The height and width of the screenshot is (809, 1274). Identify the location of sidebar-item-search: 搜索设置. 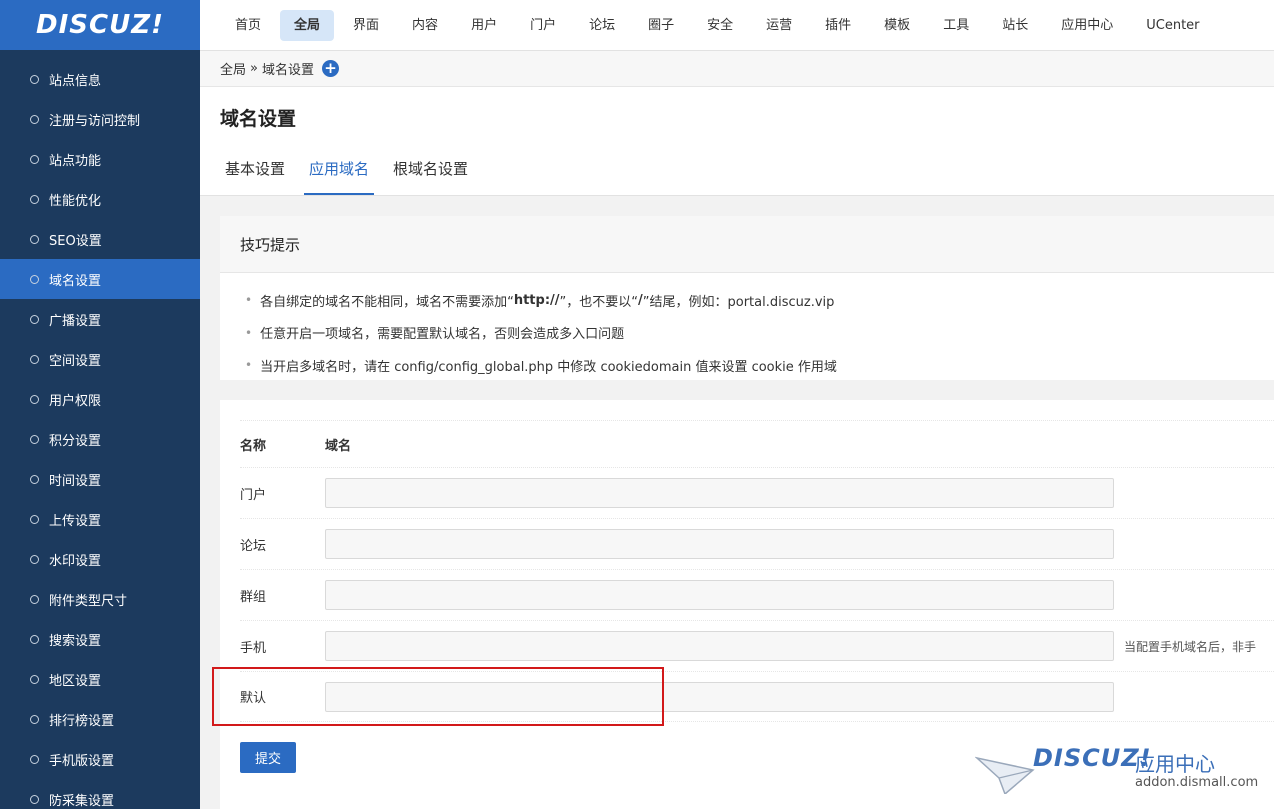
(100, 639).